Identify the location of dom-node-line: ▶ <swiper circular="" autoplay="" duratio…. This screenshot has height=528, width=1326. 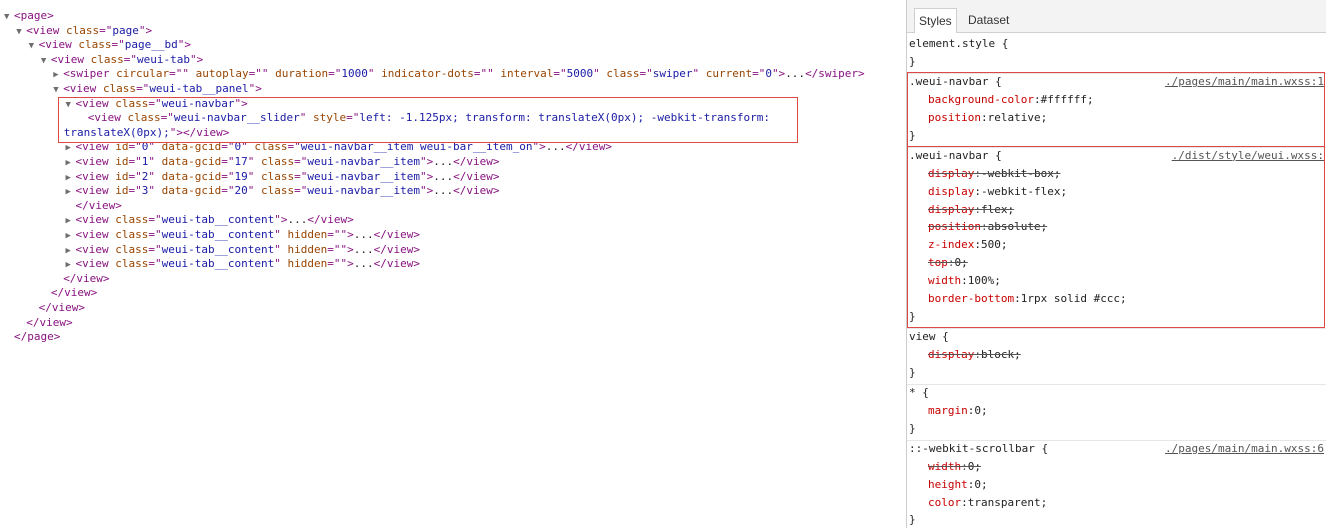
(458, 73).